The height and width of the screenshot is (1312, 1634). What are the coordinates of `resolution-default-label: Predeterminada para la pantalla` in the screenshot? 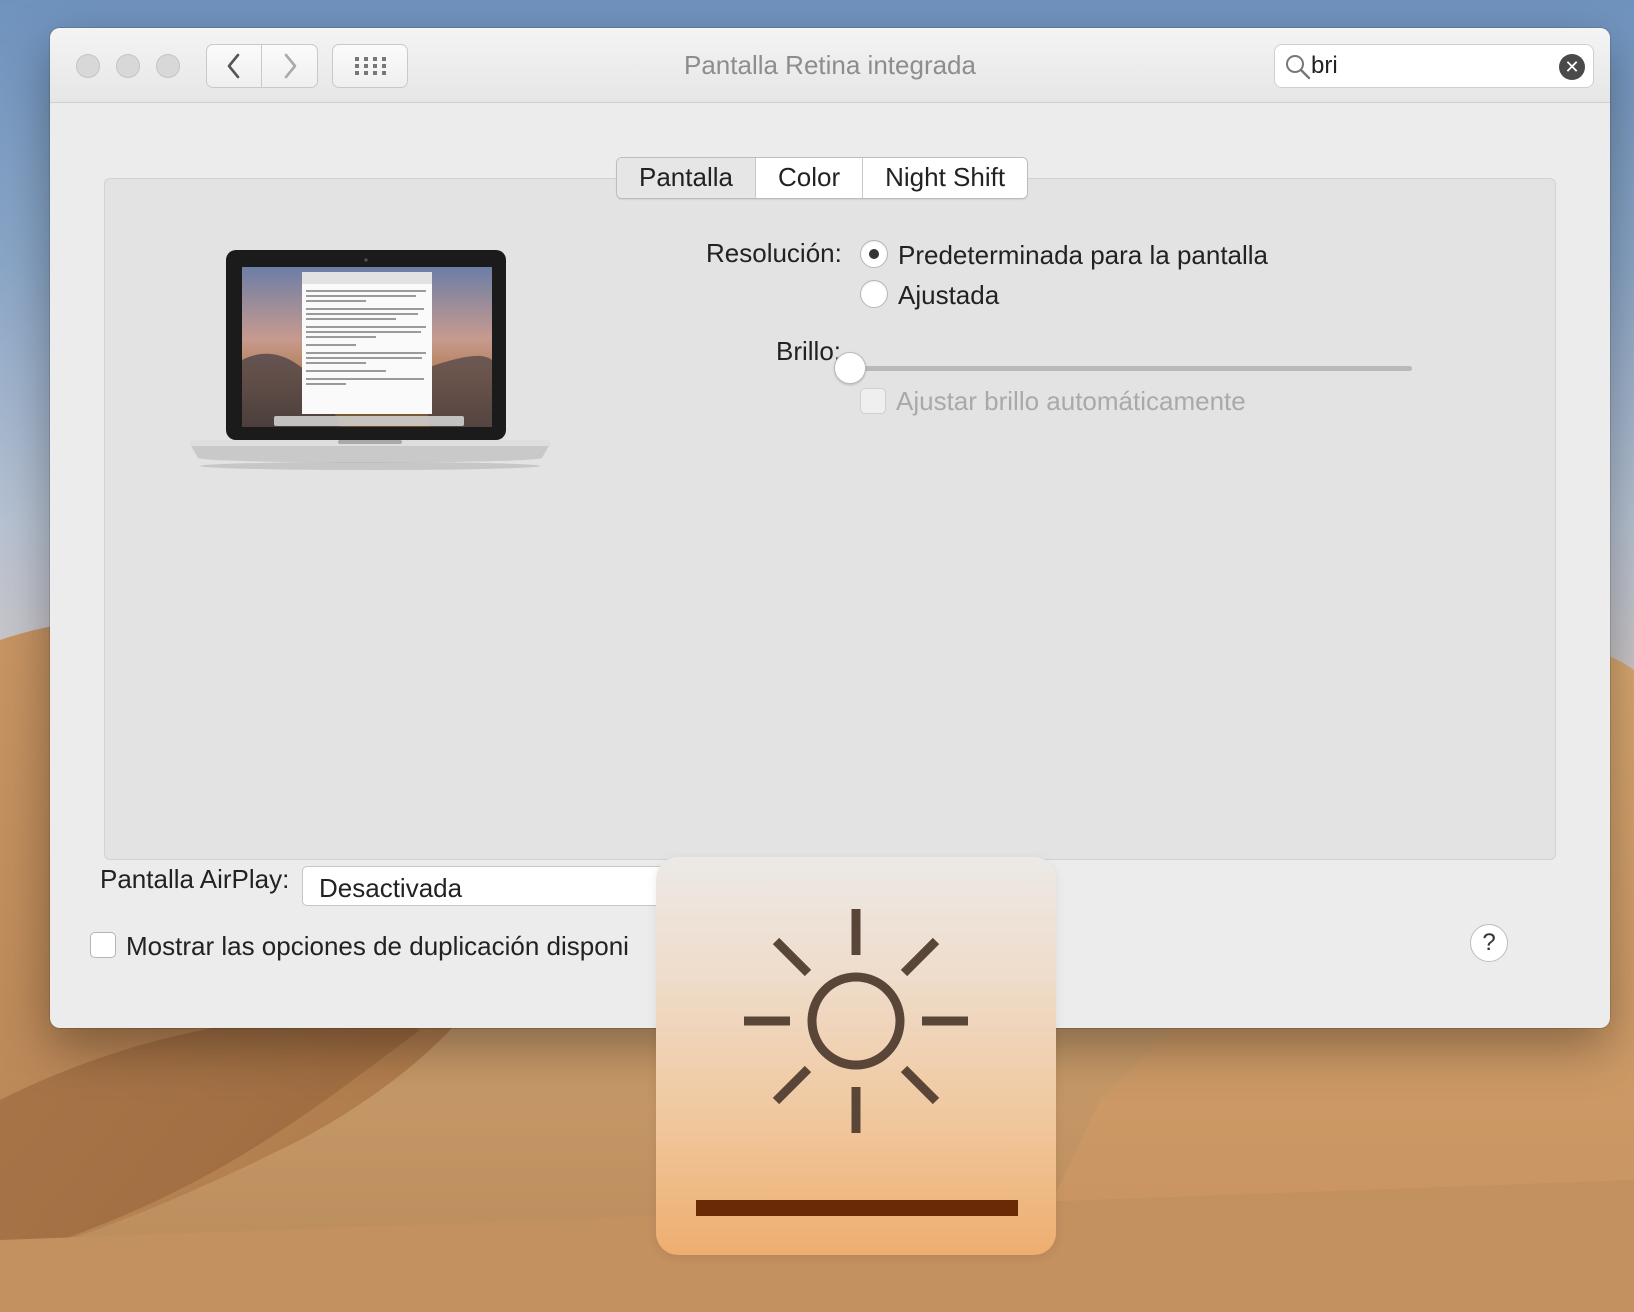 It's located at (1083, 255).